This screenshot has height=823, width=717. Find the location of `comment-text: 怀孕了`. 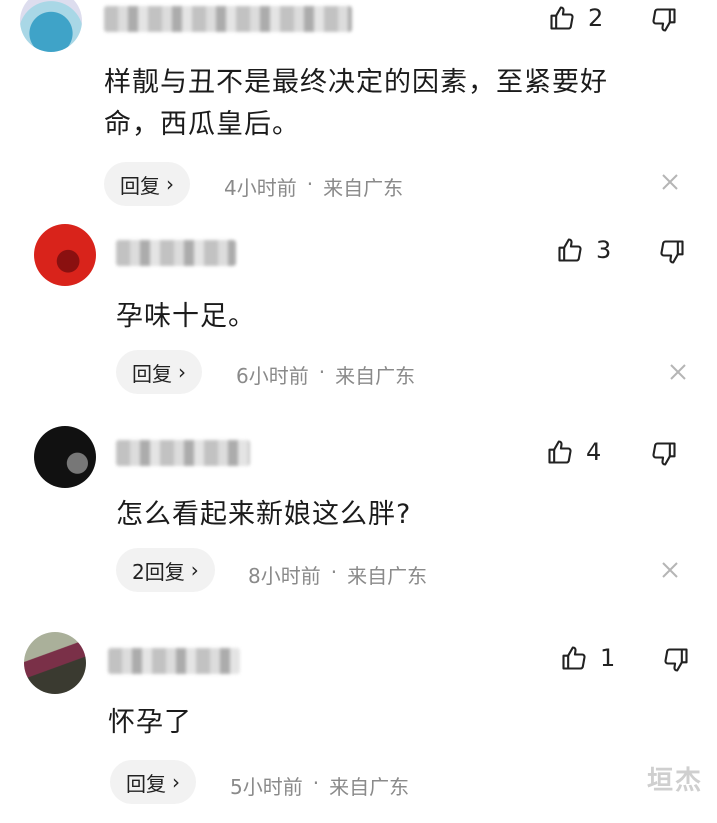

comment-text: 怀孕了 is located at coordinates (150, 722).